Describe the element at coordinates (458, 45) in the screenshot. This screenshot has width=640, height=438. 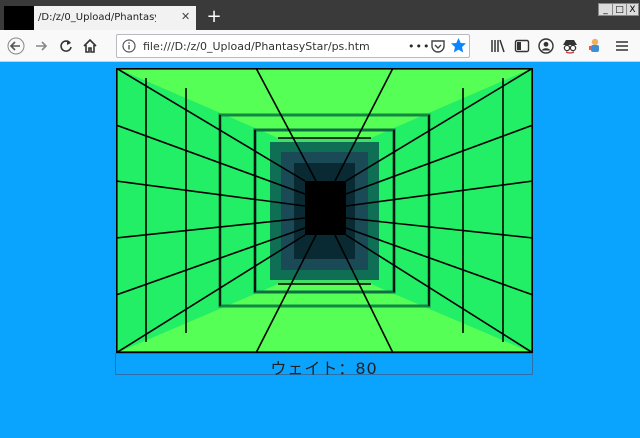
I see `bookmark-star-icon` at that location.